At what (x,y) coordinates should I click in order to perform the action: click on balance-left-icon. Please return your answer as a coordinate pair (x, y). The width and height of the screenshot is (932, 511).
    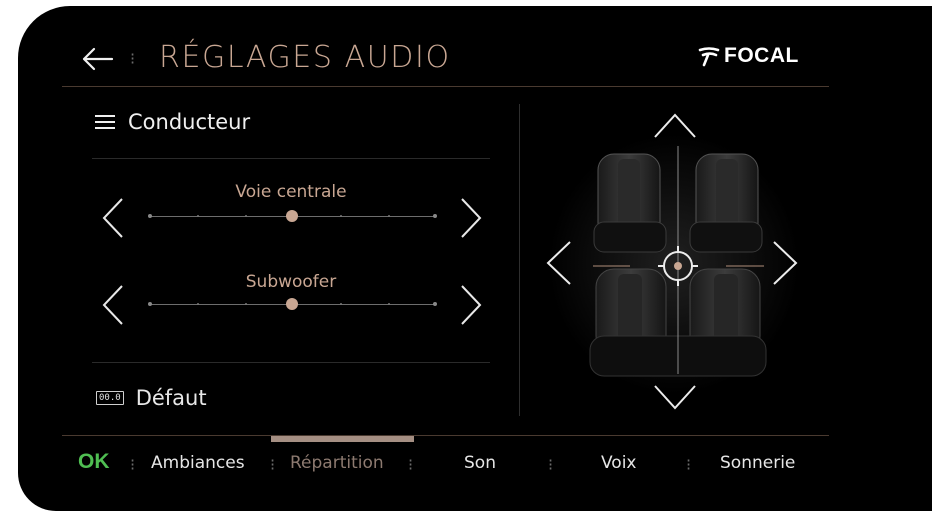
    Looking at the image, I should click on (559, 263).